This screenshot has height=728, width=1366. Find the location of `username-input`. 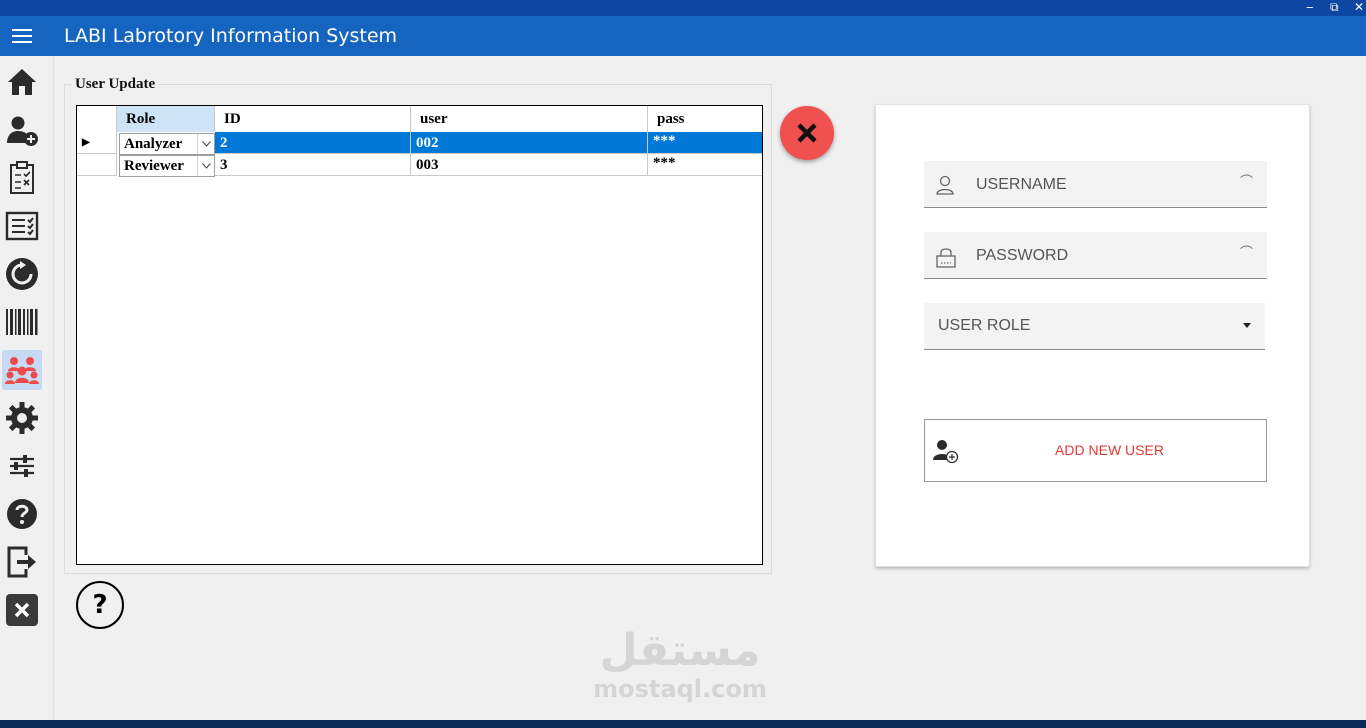

username-input is located at coordinates (1101, 185).